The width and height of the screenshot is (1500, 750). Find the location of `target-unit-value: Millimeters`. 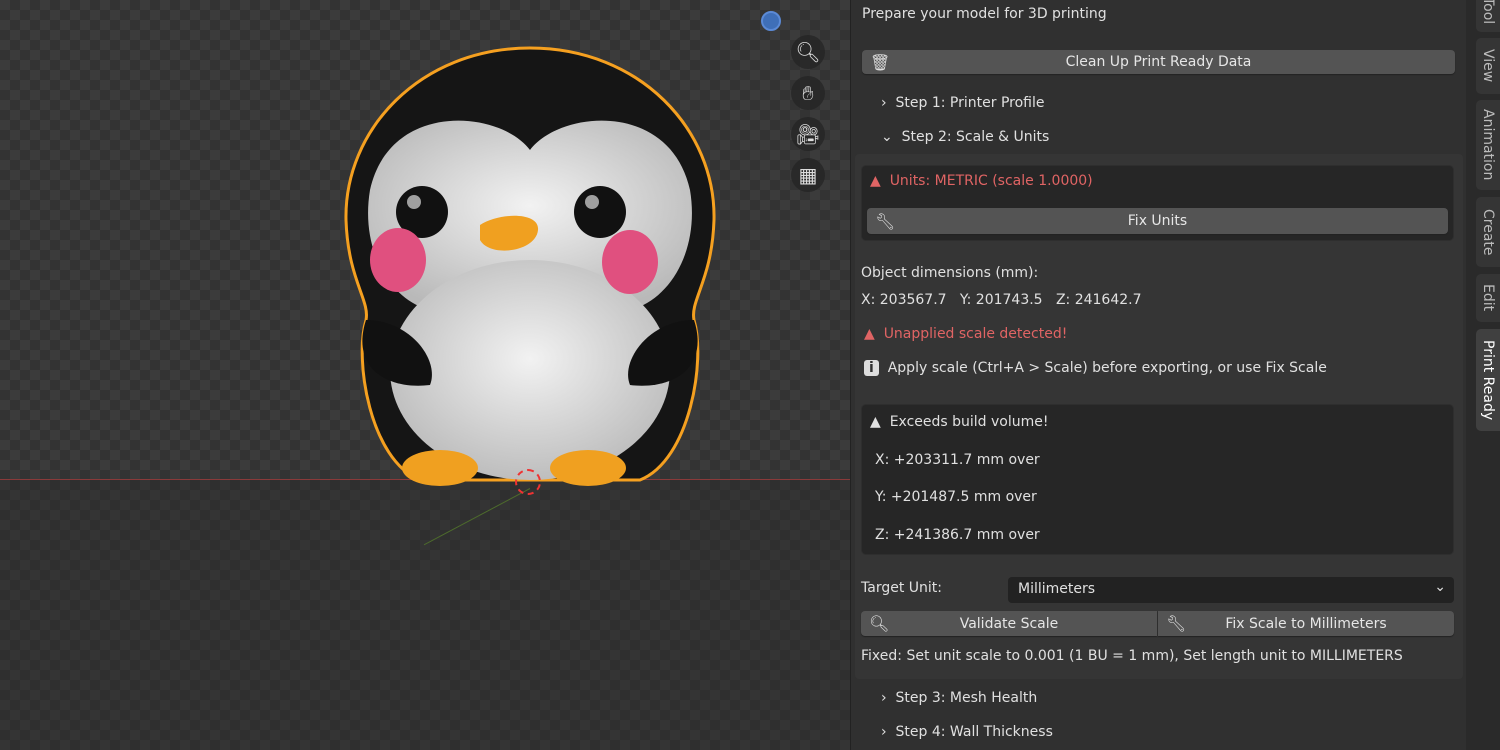

target-unit-value: Millimeters is located at coordinates (1057, 589).